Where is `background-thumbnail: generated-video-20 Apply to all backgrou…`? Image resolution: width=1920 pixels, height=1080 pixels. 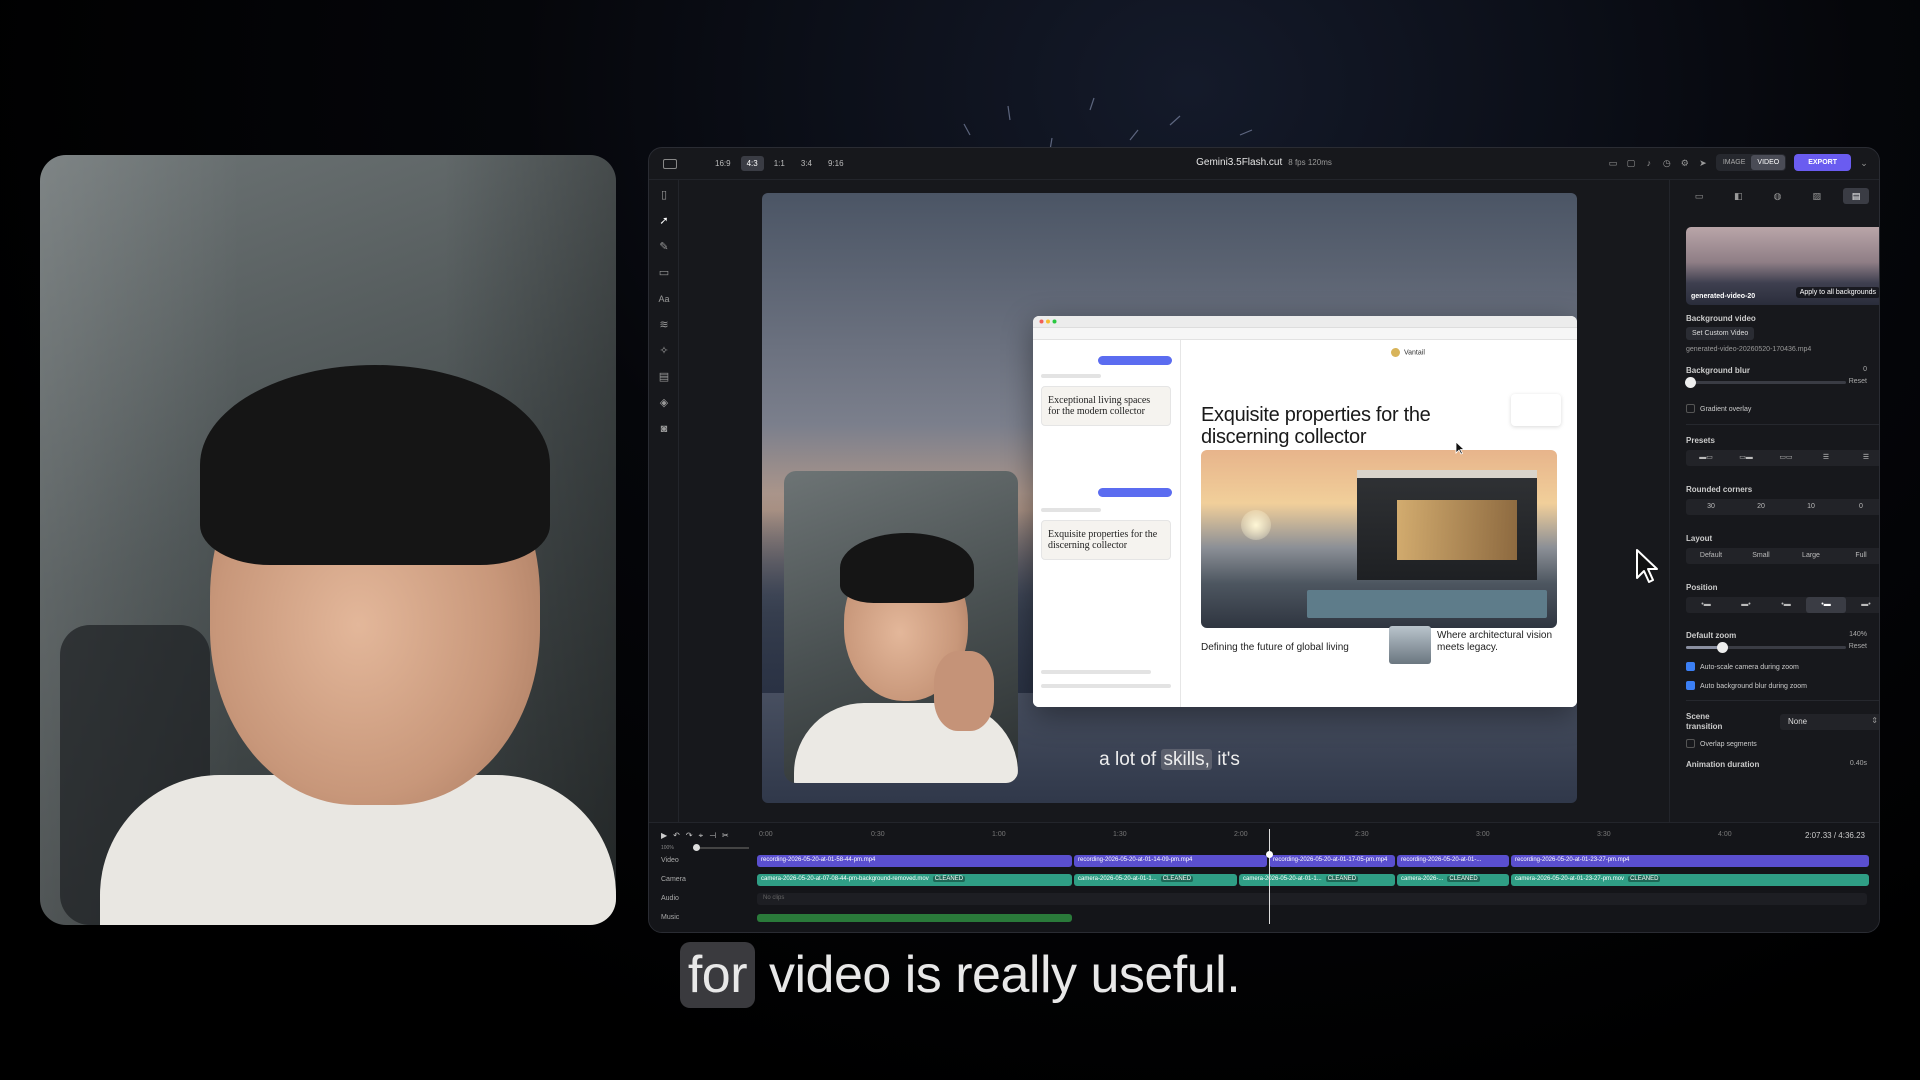 background-thumbnail: generated-video-20 Apply to all backgrou… is located at coordinates (1782, 266).